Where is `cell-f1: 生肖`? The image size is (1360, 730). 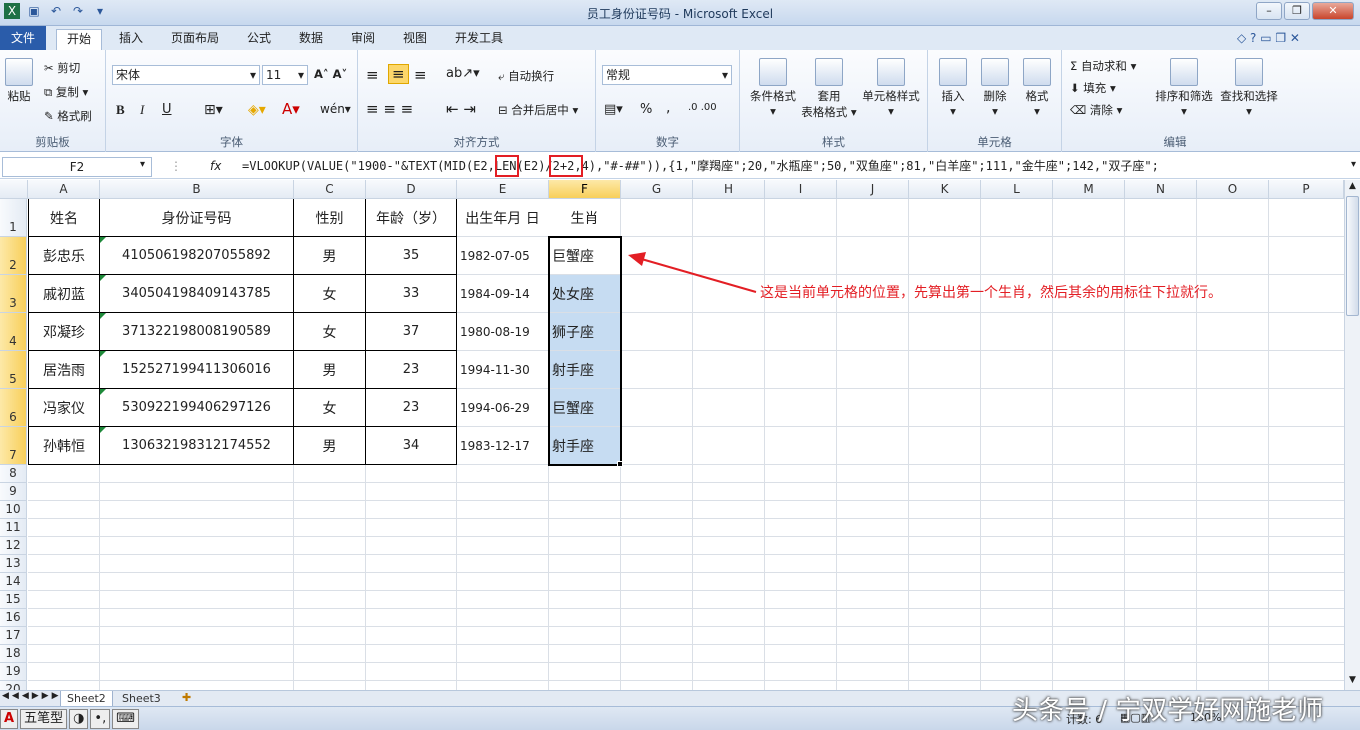
cell-f1: 生肖 is located at coordinates (584, 217).